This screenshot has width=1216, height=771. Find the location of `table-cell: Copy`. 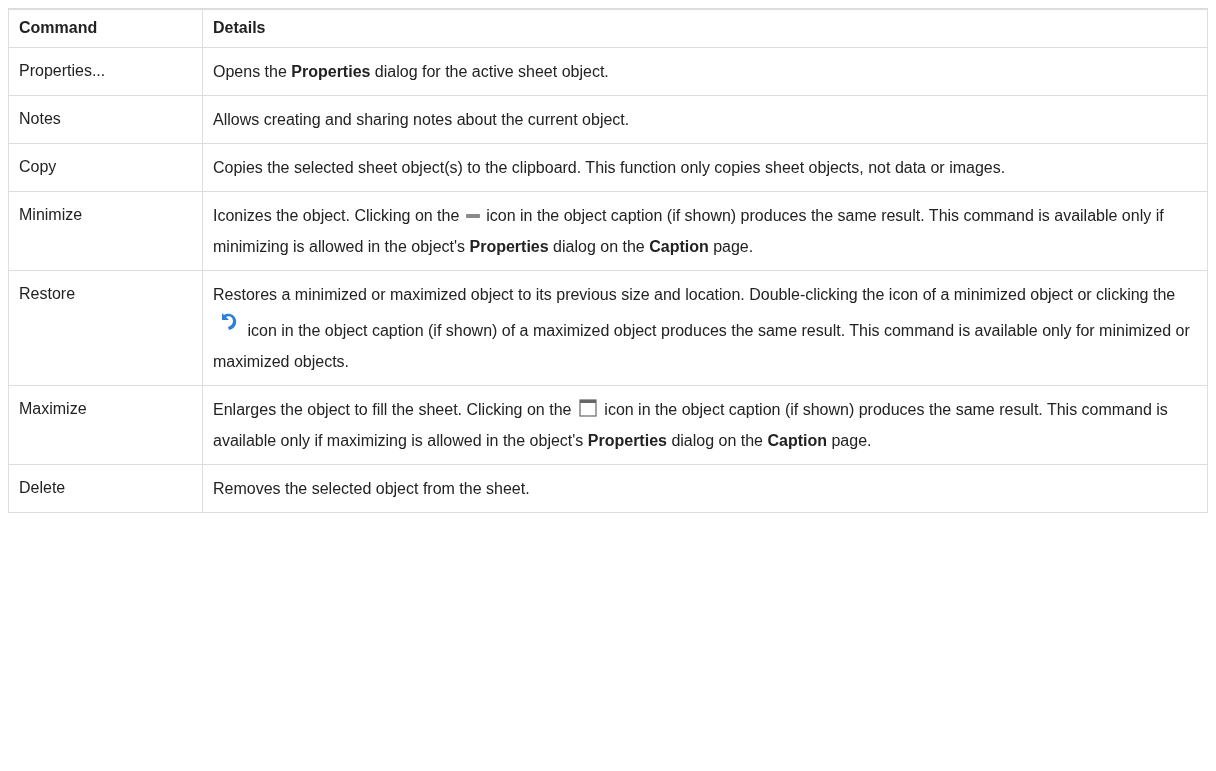

table-cell: Copy is located at coordinates (105, 167).